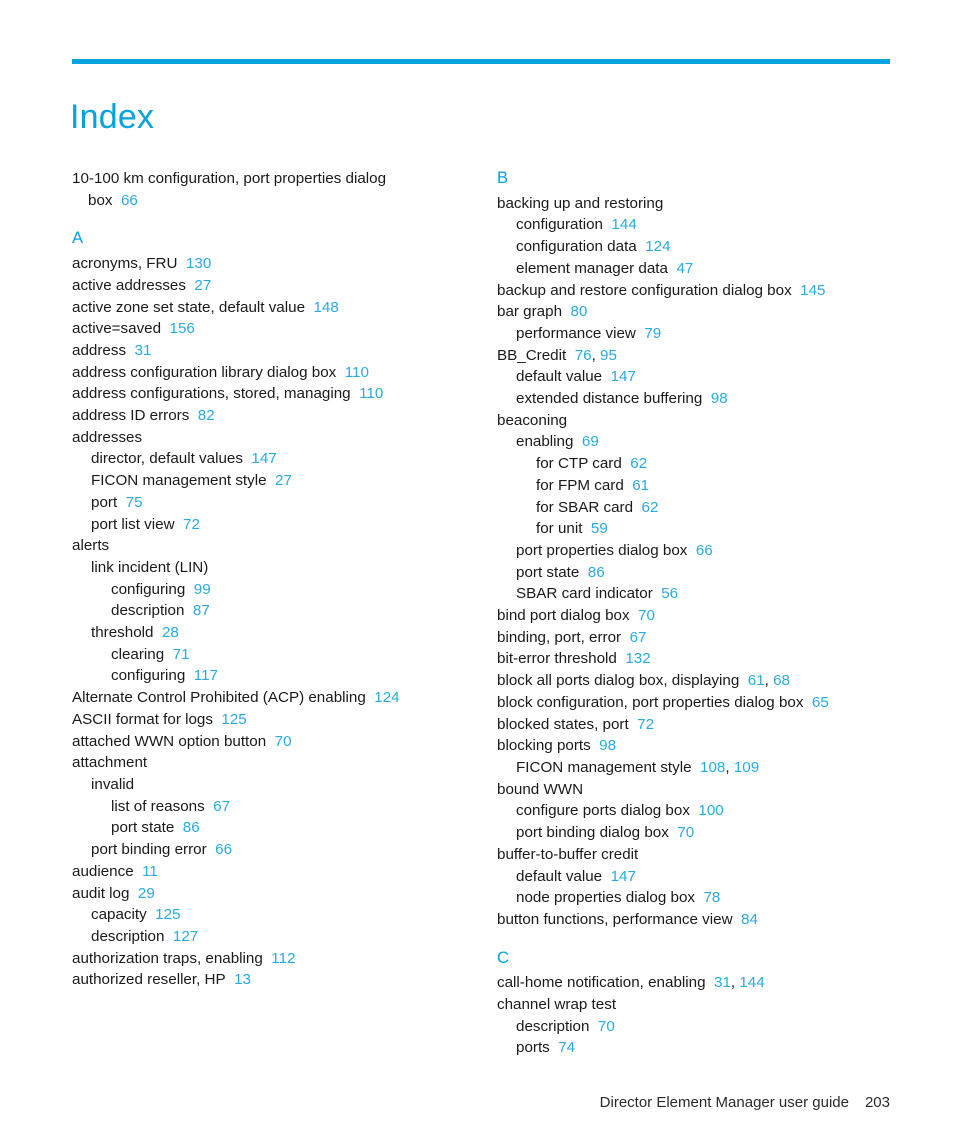 The height and width of the screenshot is (1145, 954). I want to click on page-reference: 95, so click(608, 355).